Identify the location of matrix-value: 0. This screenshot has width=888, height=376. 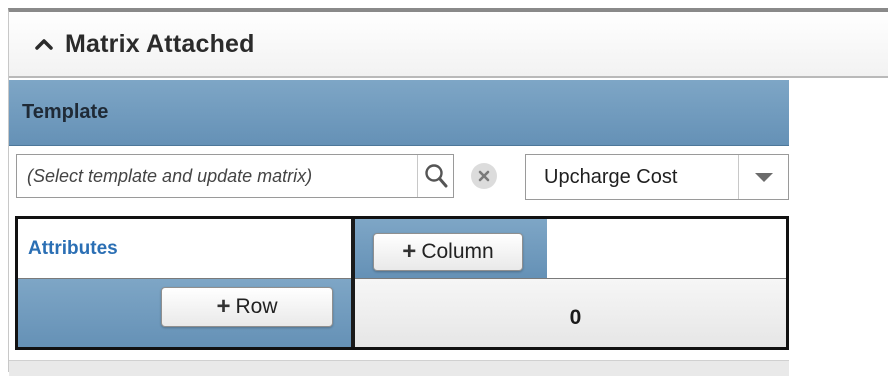
(575, 317).